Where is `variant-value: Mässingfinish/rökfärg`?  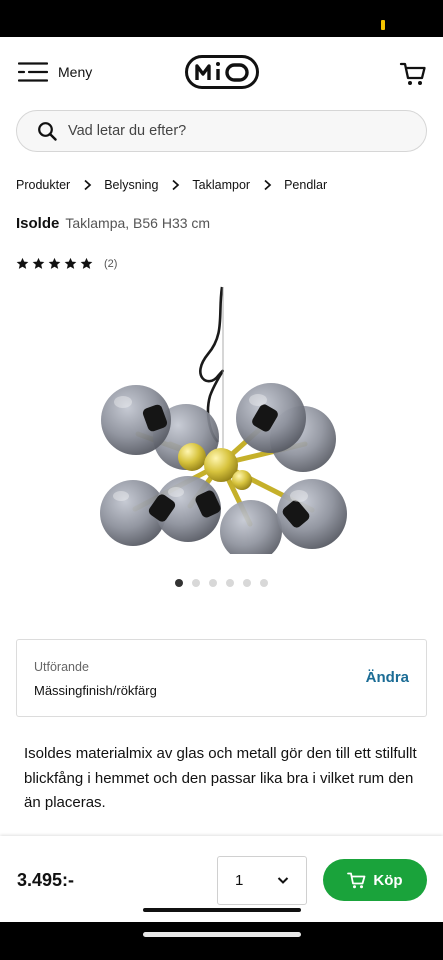
variant-value: Mässingfinish/rökfärg is located at coordinates (95, 690).